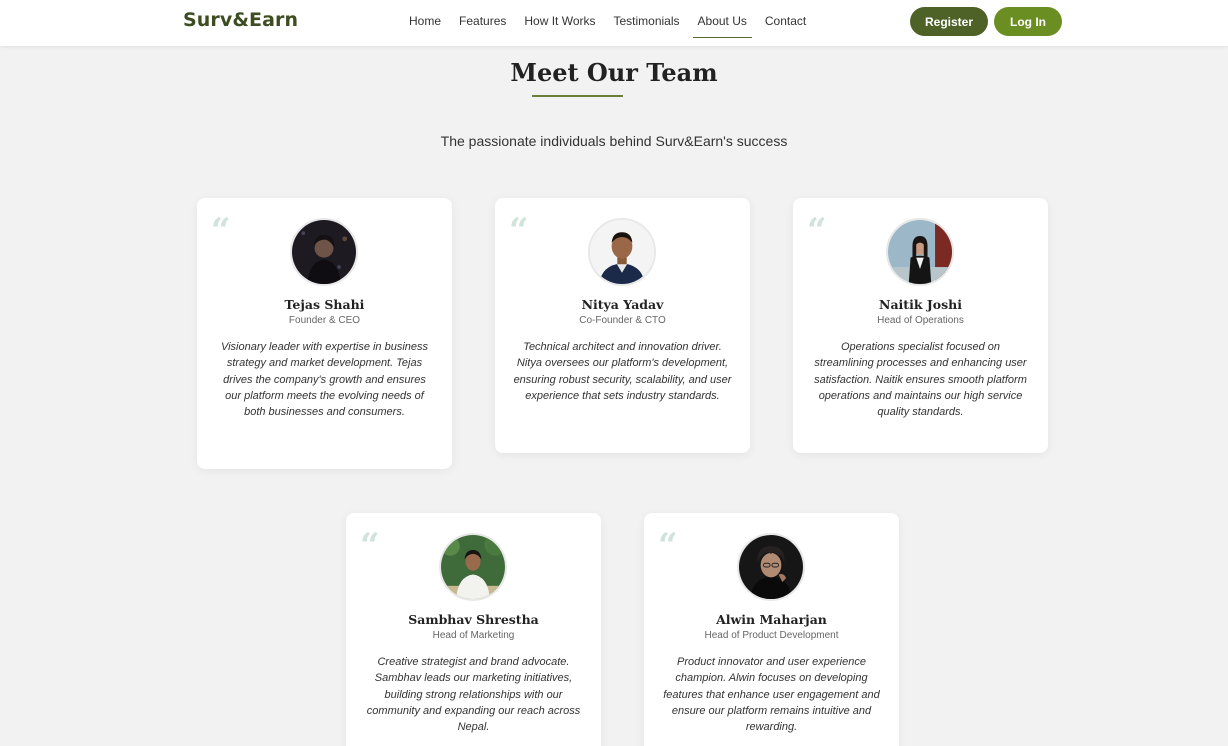 The width and height of the screenshot is (1228, 746). Describe the element at coordinates (622, 320) in the screenshot. I see `member-role: Co-Founder & CTO` at that location.